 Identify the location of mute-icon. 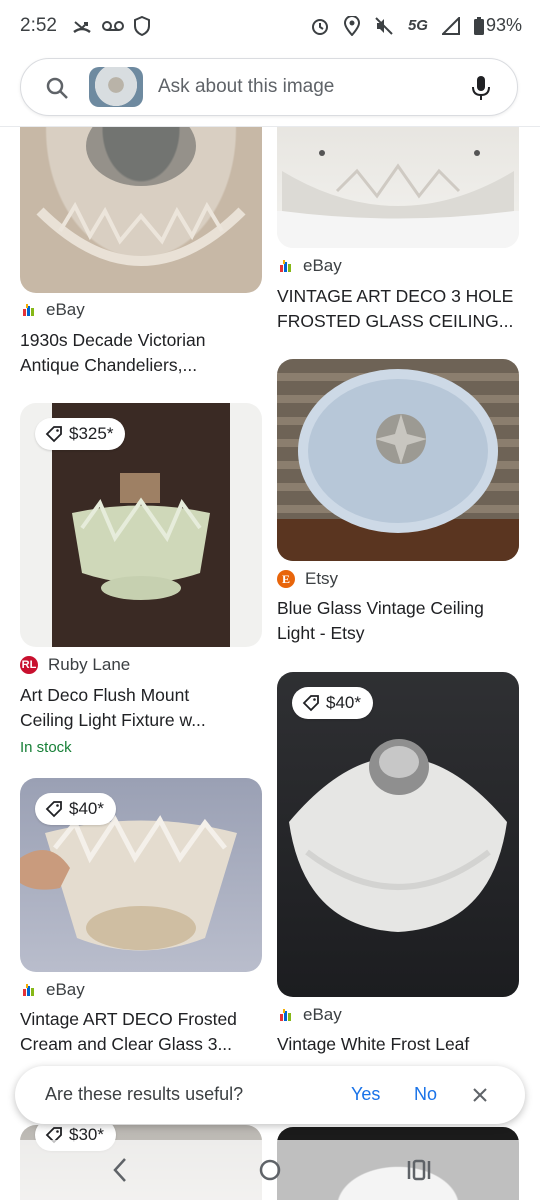
(384, 25).